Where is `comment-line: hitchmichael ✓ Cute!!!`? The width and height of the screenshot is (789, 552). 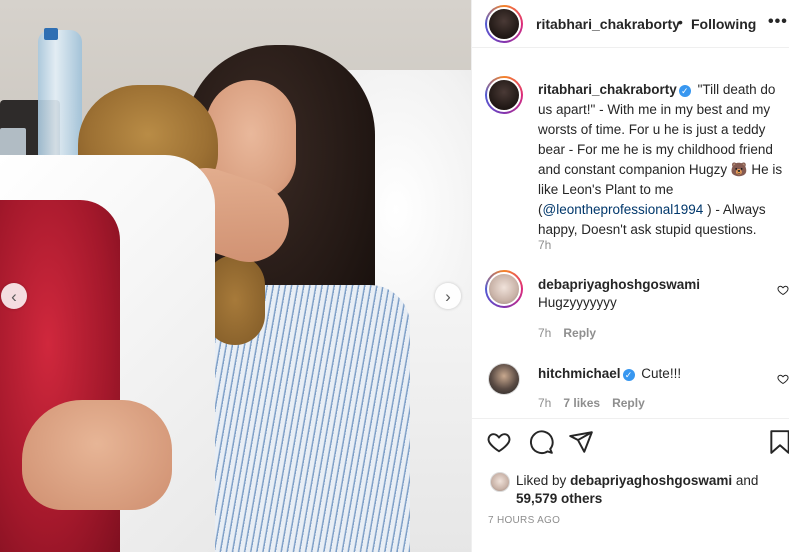
comment-line: hitchmichael ✓ Cute!!! is located at coordinates (609, 373).